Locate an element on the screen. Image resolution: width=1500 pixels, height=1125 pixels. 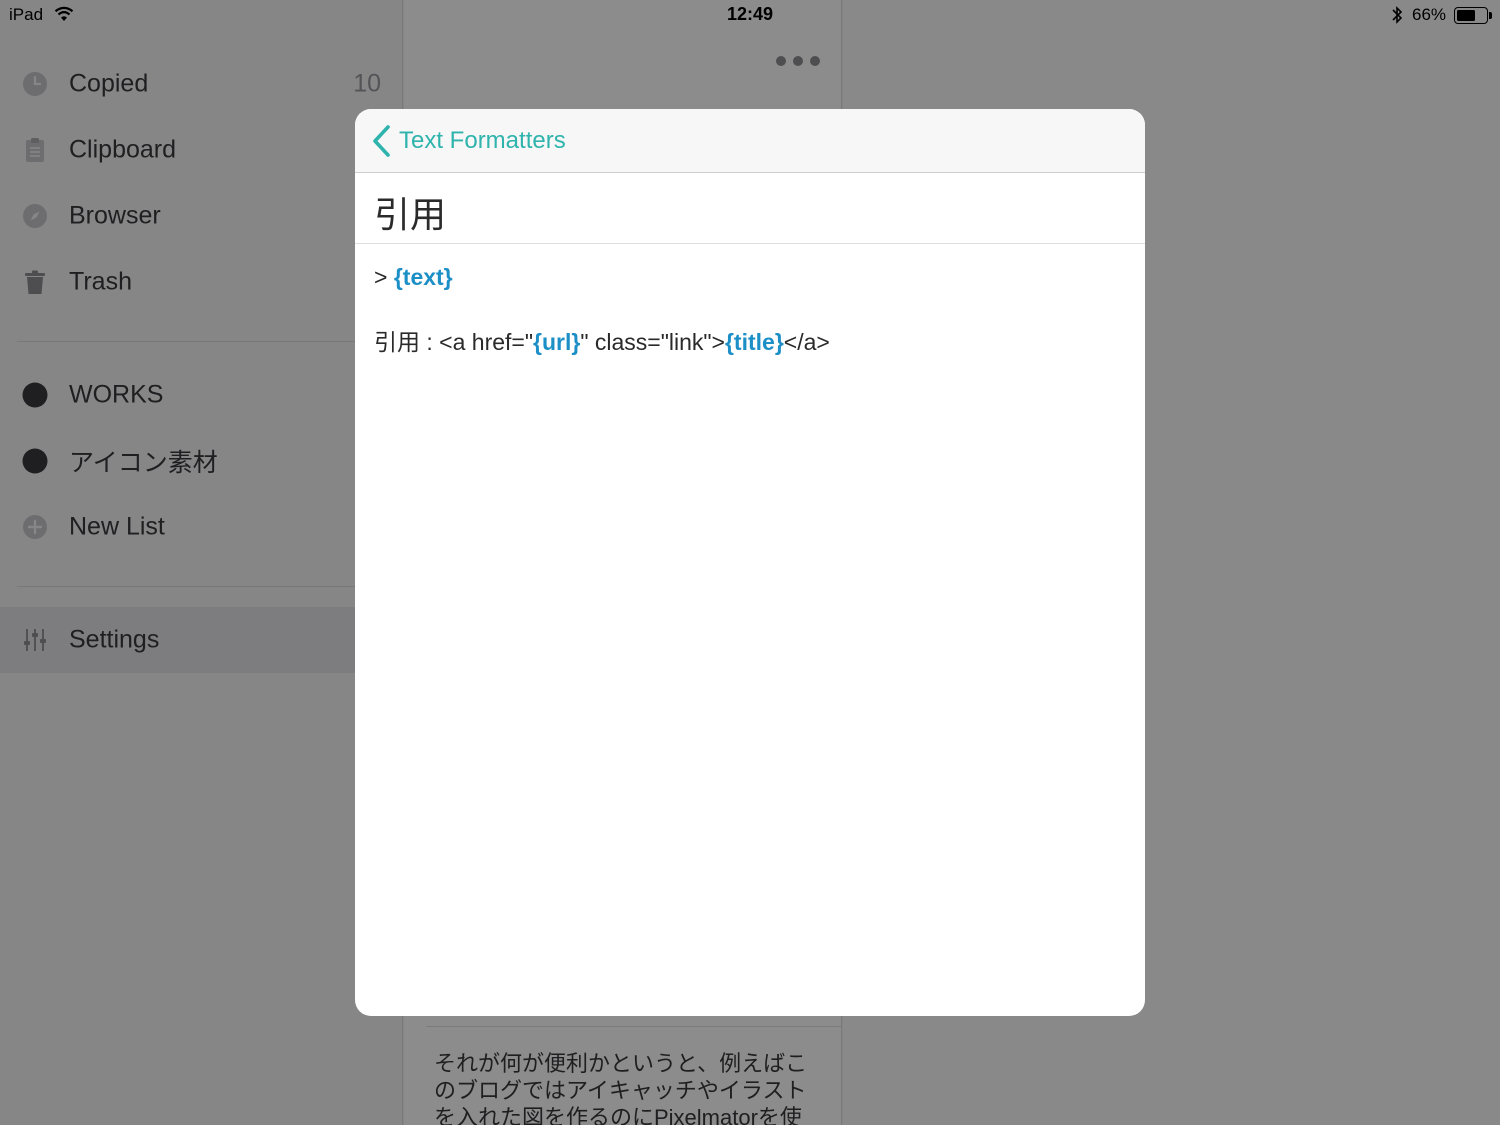
bluetooth-icon is located at coordinates (1397, 15).